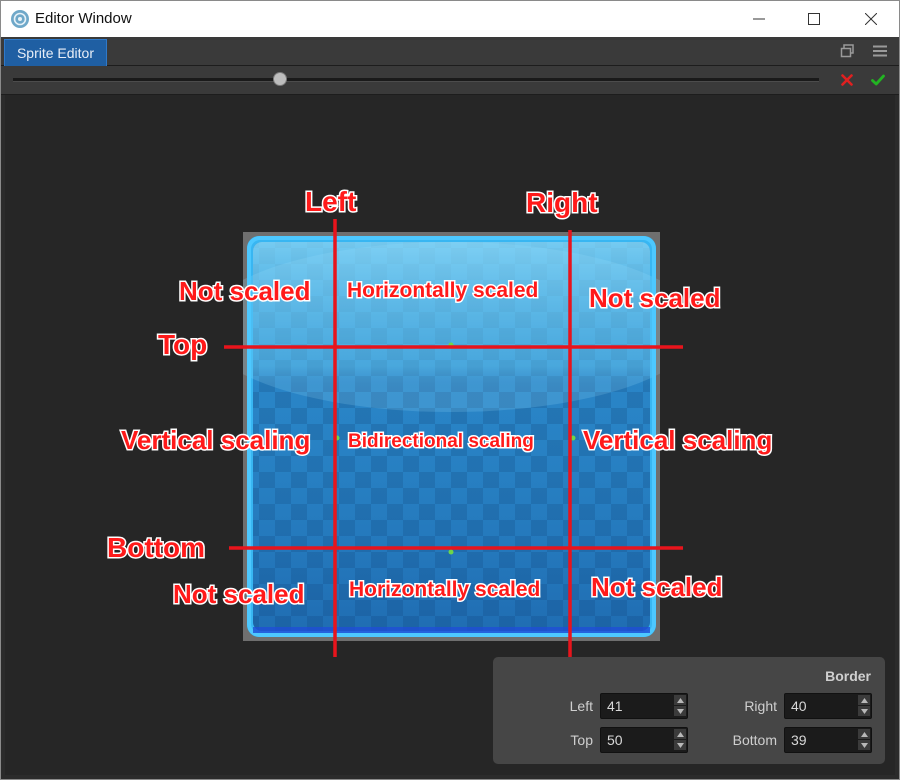  I want to click on border-bottom-field, so click(828, 740).